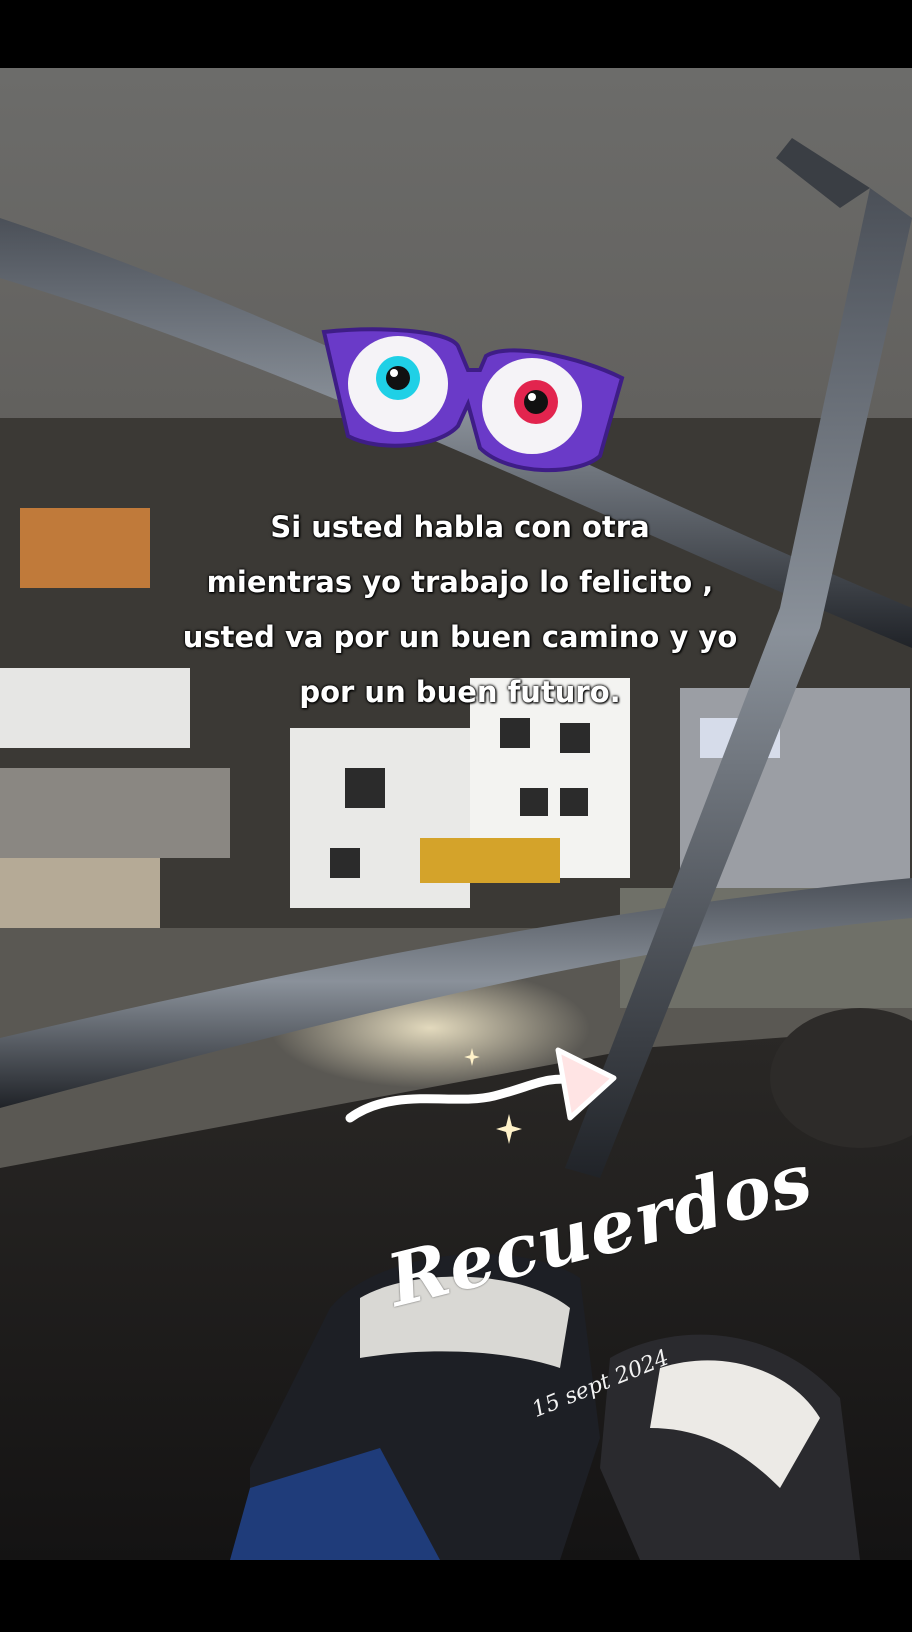  What do you see at coordinates (460, 527) in the screenshot?
I see `caption-line: Si usted habla con otra` at bounding box center [460, 527].